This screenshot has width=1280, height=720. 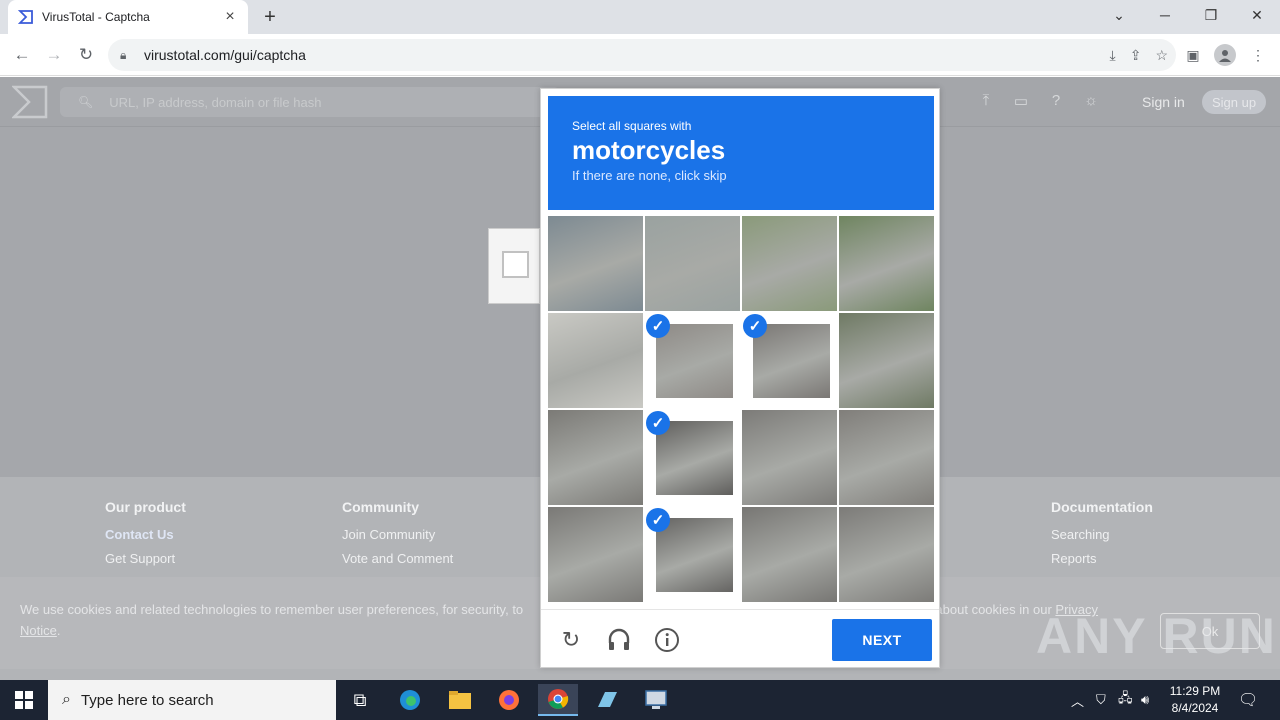 I want to click on back-button: ←, so click(x=22, y=55).